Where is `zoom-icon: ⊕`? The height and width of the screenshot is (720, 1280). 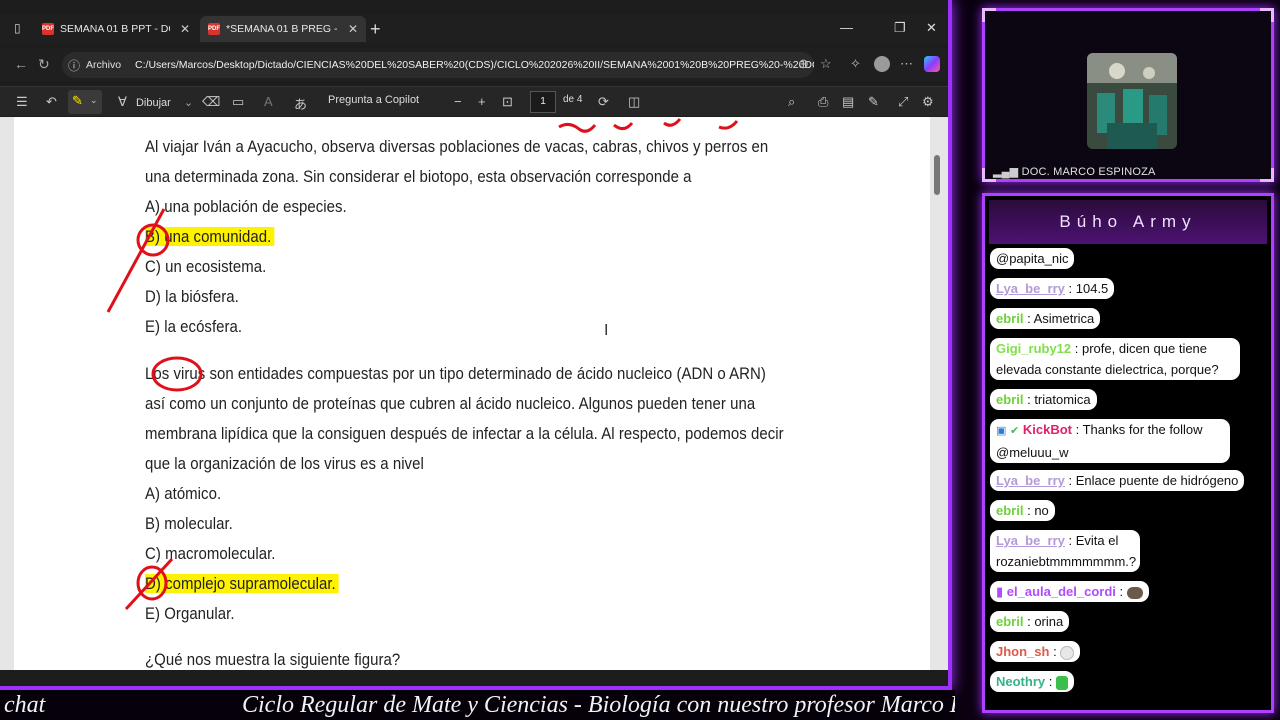 zoom-icon: ⊕ is located at coordinates (803, 64).